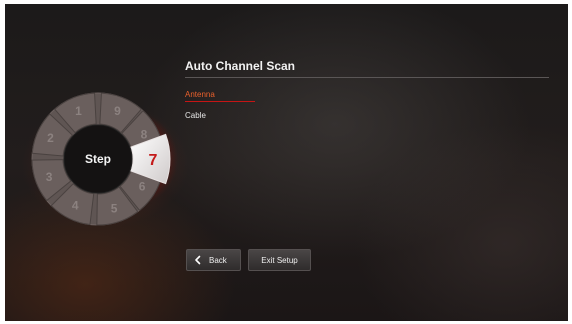  Describe the element at coordinates (78, 111) in the screenshot. I see `wheel-step-1: 1` at that location.